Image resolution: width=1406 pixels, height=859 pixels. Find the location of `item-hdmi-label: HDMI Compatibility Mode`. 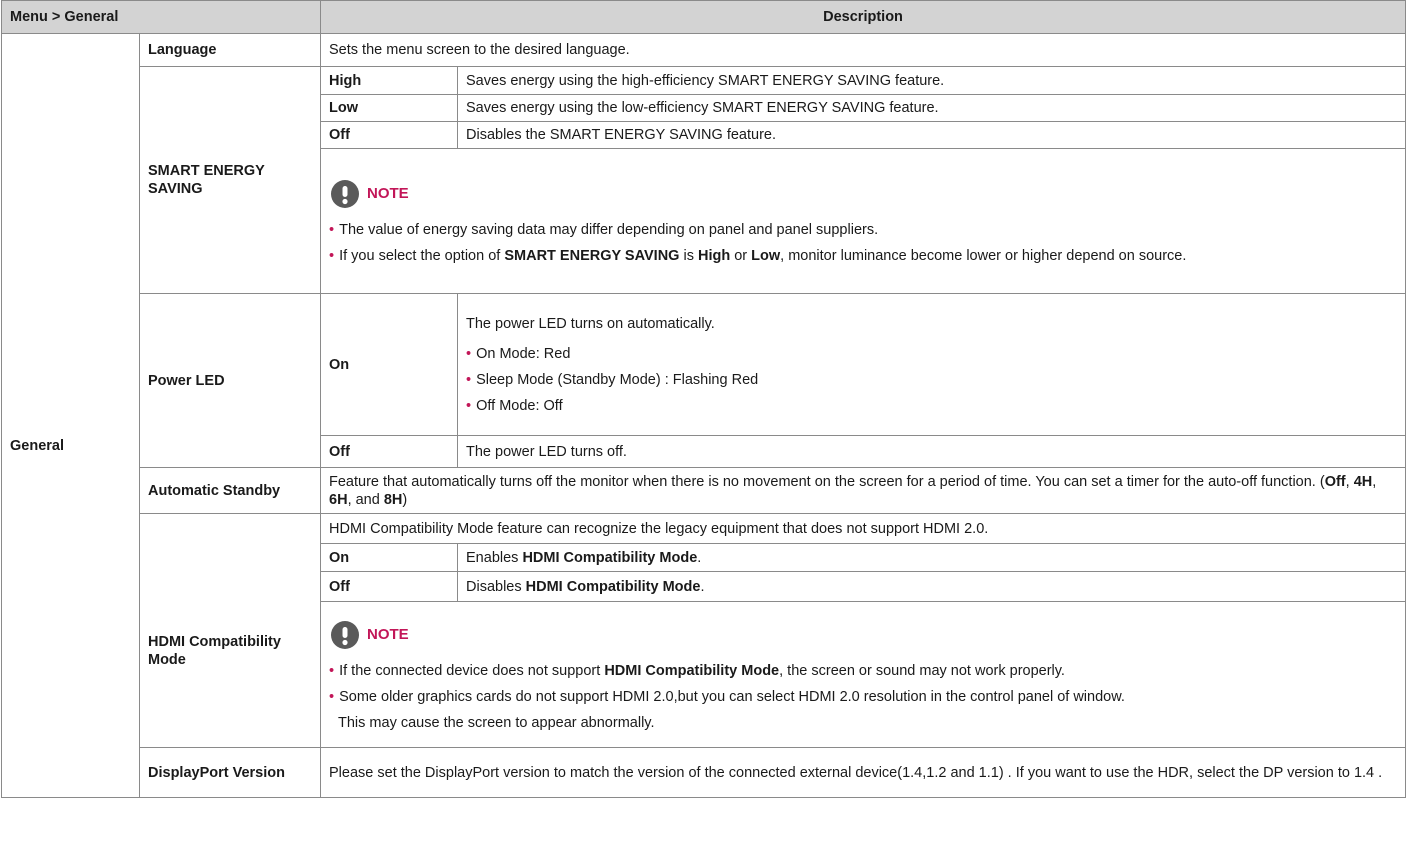

item-hdmi-label: HDMI Compatibility Mode is located at coordinates (230, 630).